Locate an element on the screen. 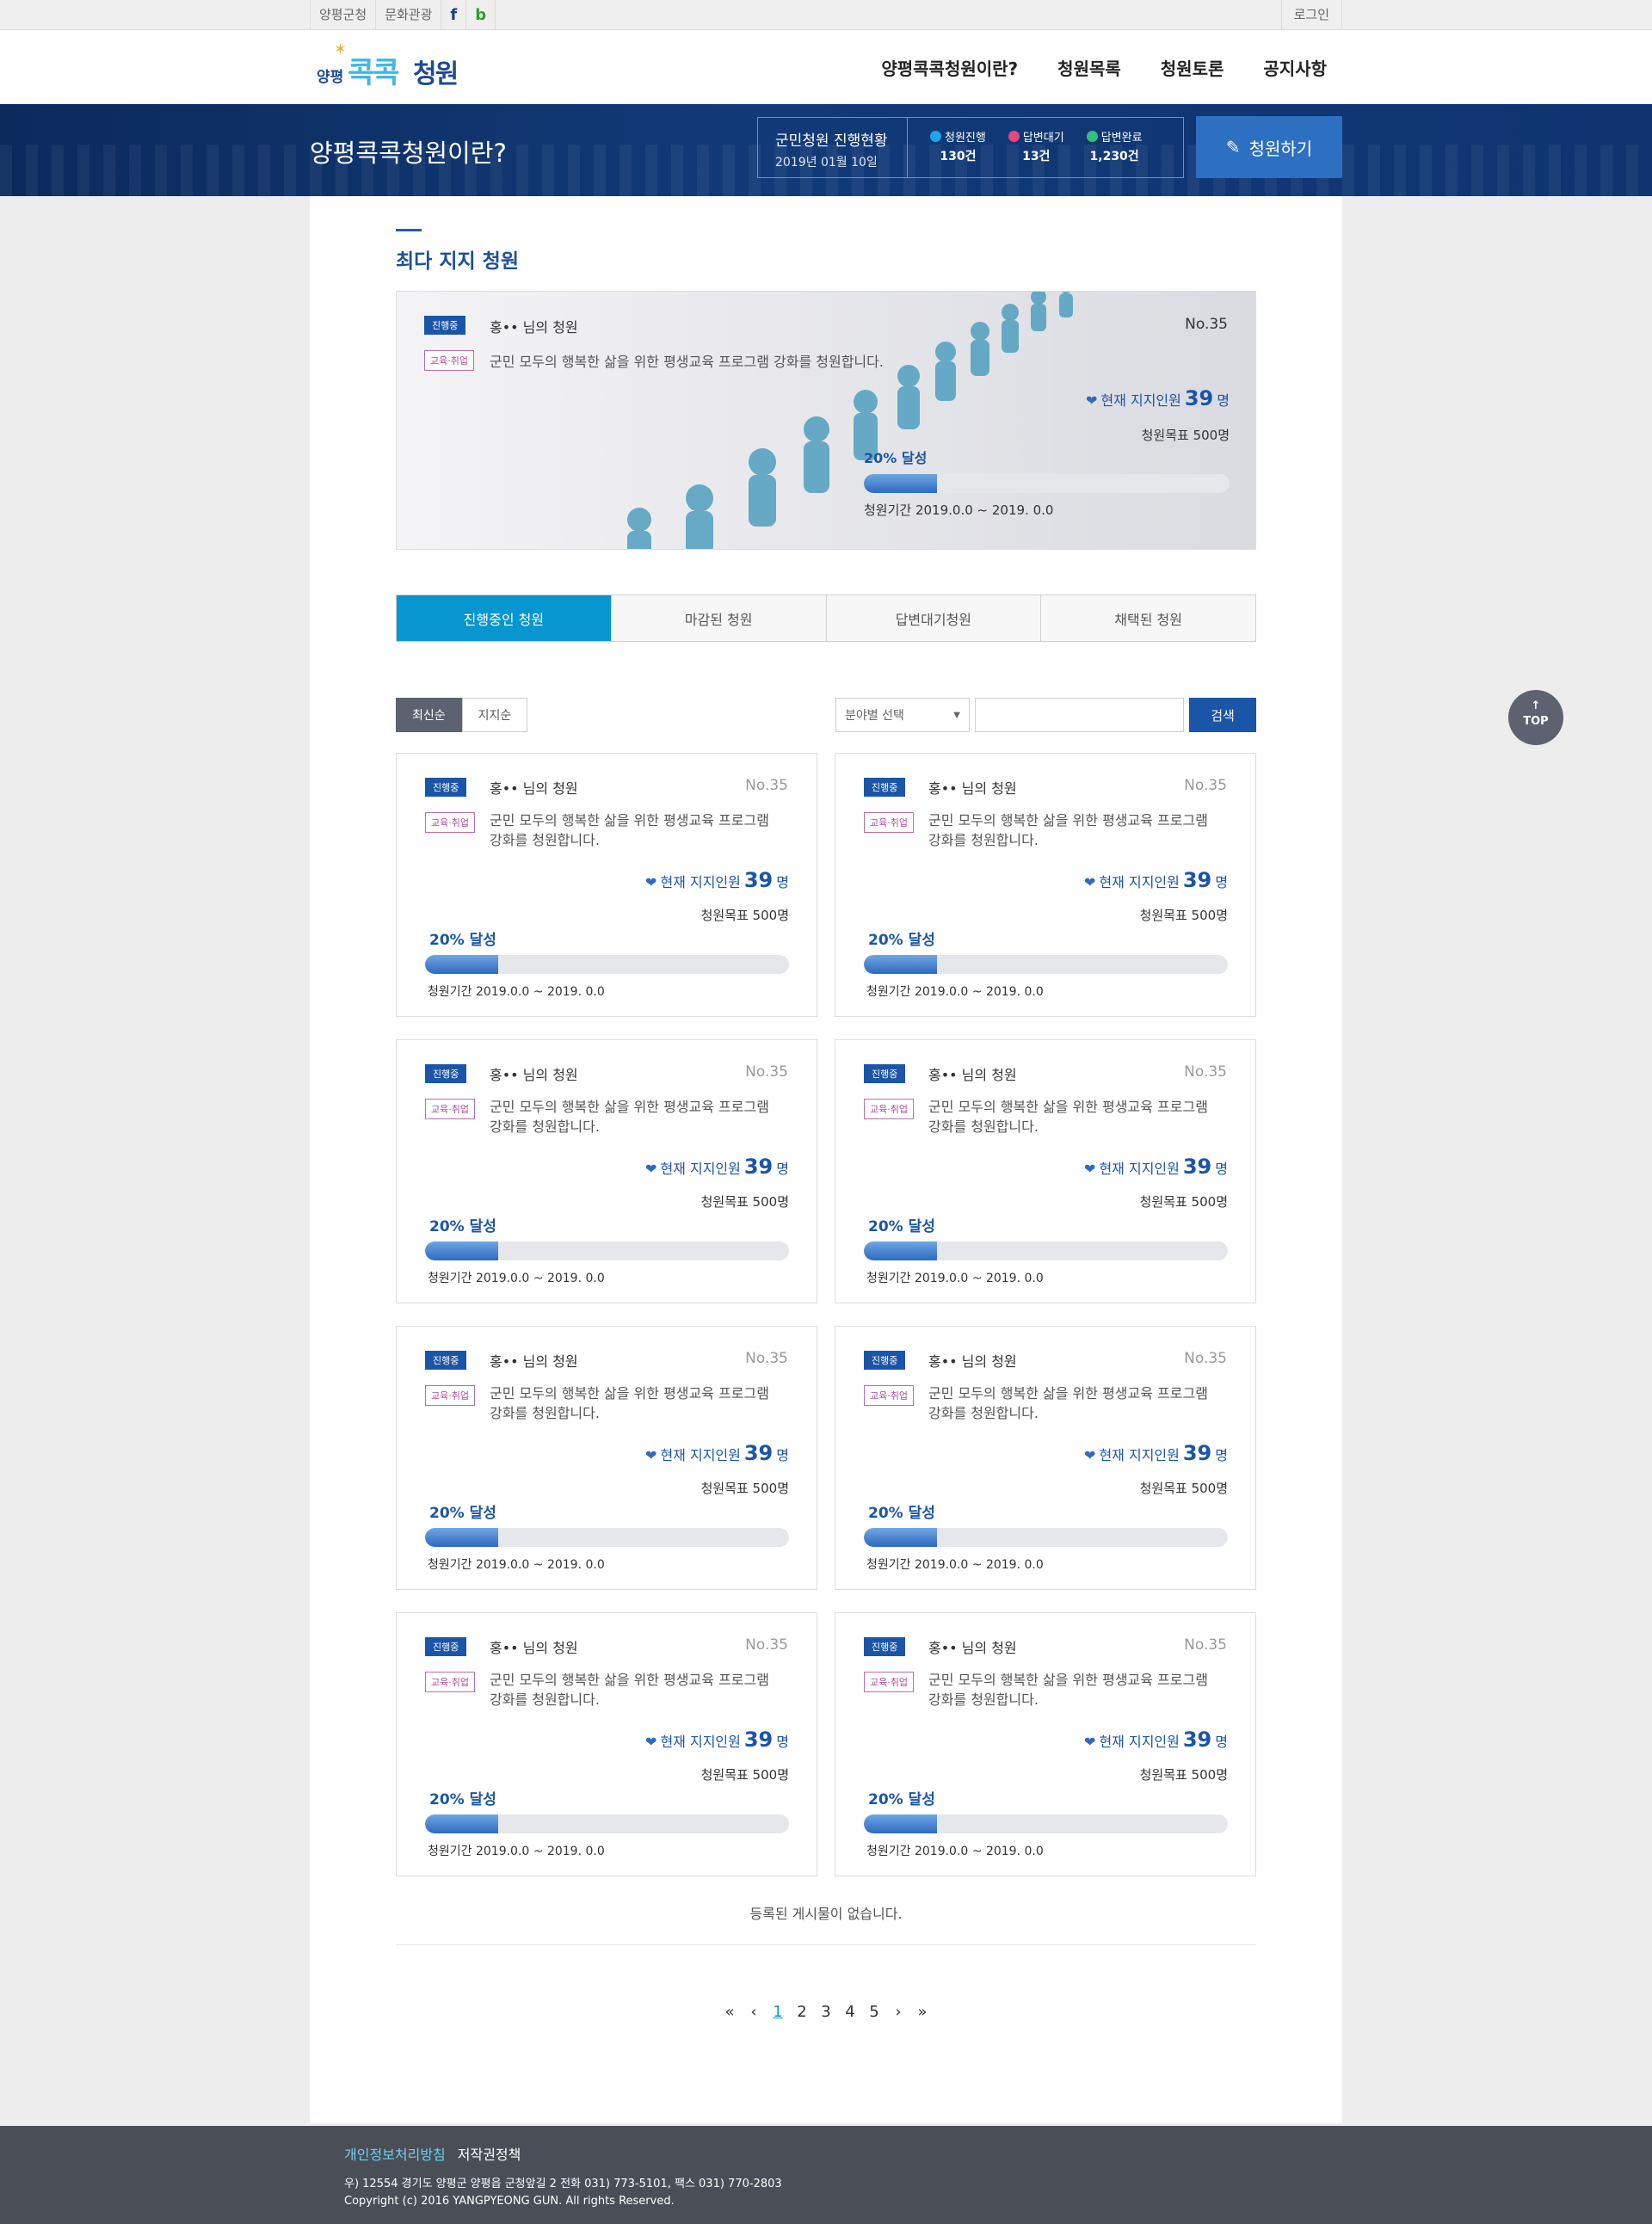 The width and height of the screenshot is (1652, 2224). sparkle-icon: ✶ is located at coordinates (341, 49).